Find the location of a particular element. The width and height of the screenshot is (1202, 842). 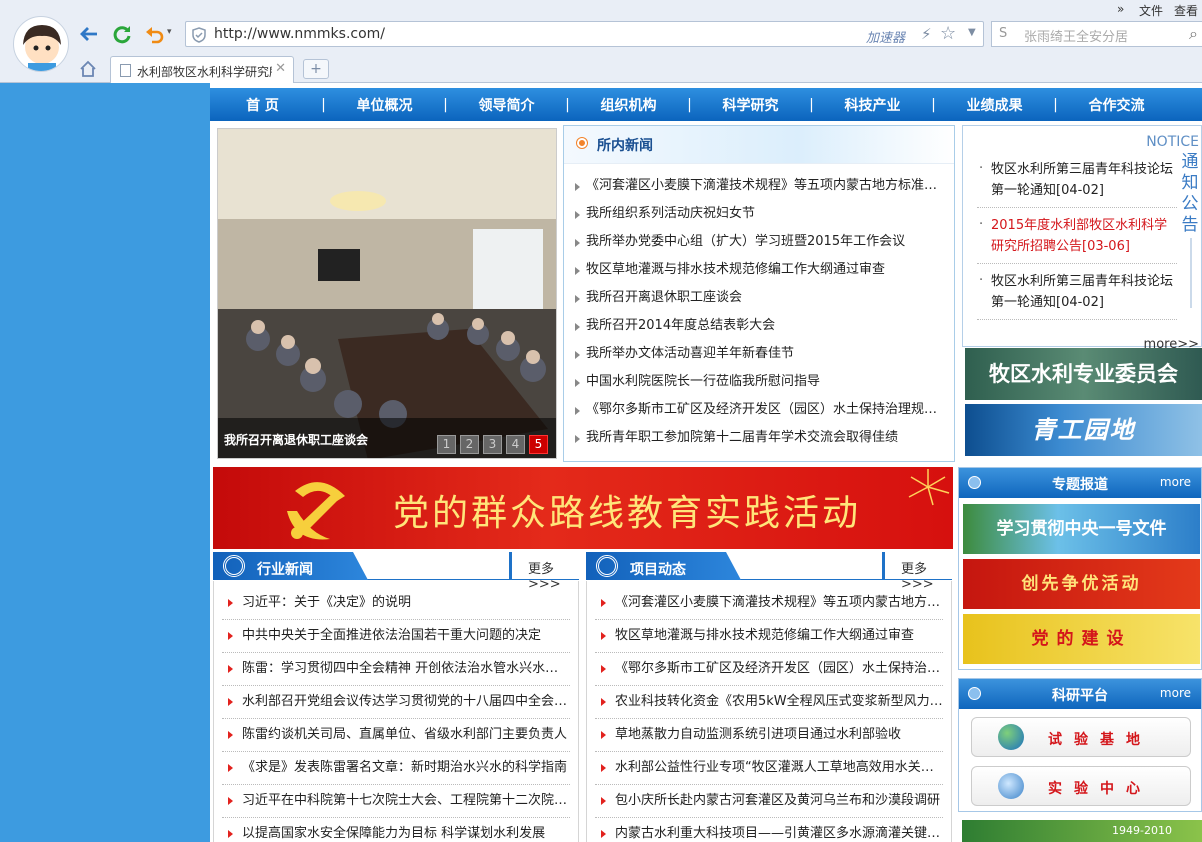

industry-news-item: 中共中央关于全面推进依法治国若干重大问题的决定 is located at coordinates (396, 636).